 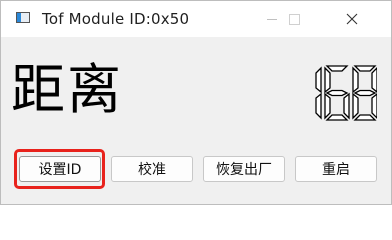 What do you see at coordinates (244, 169) in the screenshot?
I see `factory-reset-button: 恢复出厂` at bounding box center [244, 169].